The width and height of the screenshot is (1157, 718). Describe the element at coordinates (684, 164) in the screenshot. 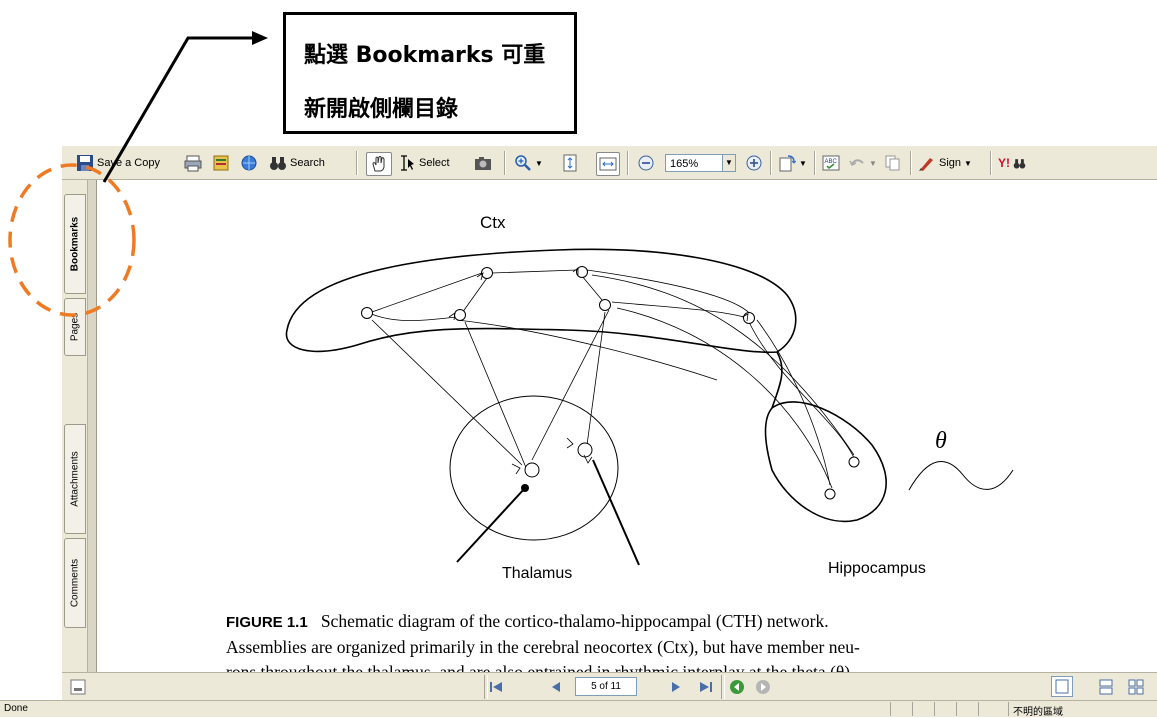

I see `zoom-value: 165%` at that location.